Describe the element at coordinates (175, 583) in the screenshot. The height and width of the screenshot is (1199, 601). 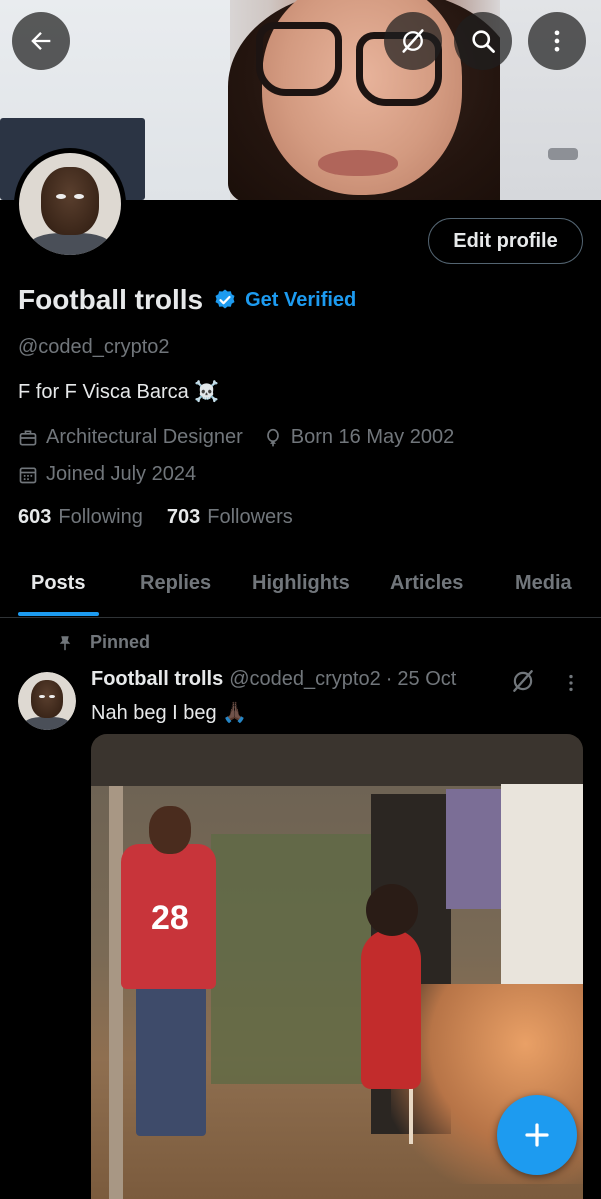
I see `tab-replies: Replies` at that location.